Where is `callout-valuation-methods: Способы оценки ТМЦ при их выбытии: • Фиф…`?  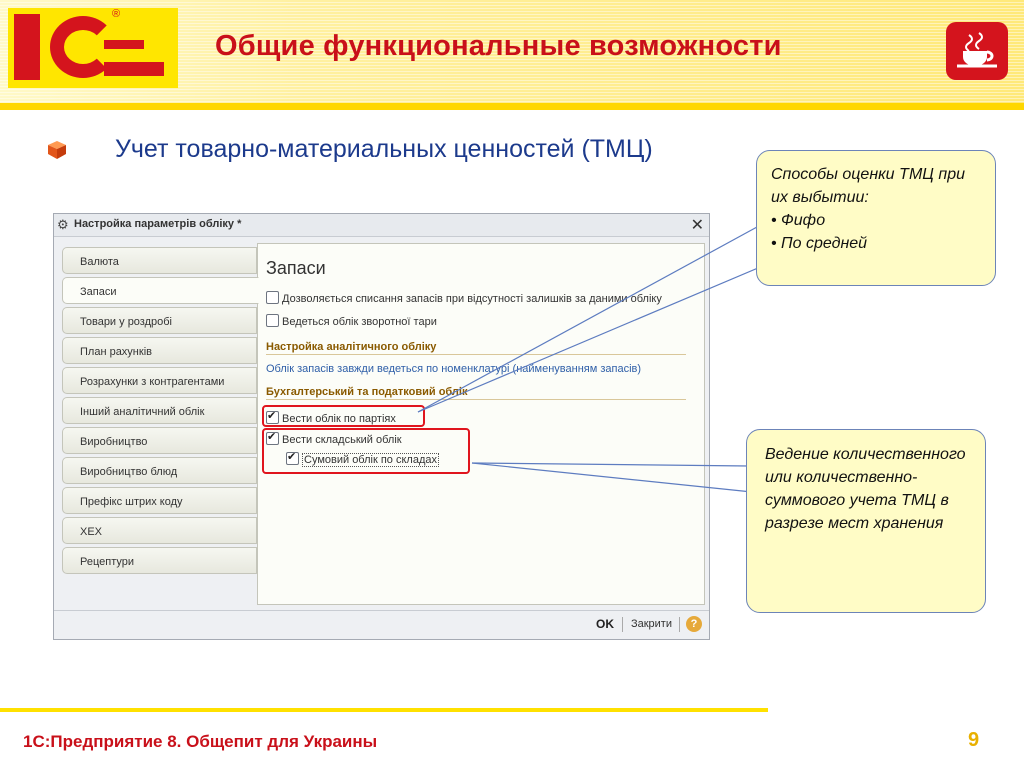 callout-valuation-methods: Способы оценки ТМЦ при их выбытии: • Фиф… is located at coordinates (876, 218).